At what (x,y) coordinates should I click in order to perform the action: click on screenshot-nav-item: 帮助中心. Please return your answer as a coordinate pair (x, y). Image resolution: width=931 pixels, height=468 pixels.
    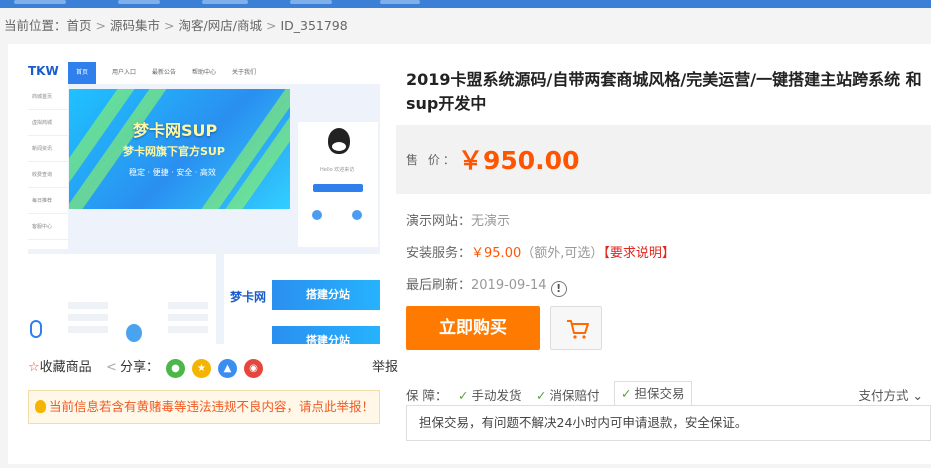
    Looking at the image, I should click on (204, 72).